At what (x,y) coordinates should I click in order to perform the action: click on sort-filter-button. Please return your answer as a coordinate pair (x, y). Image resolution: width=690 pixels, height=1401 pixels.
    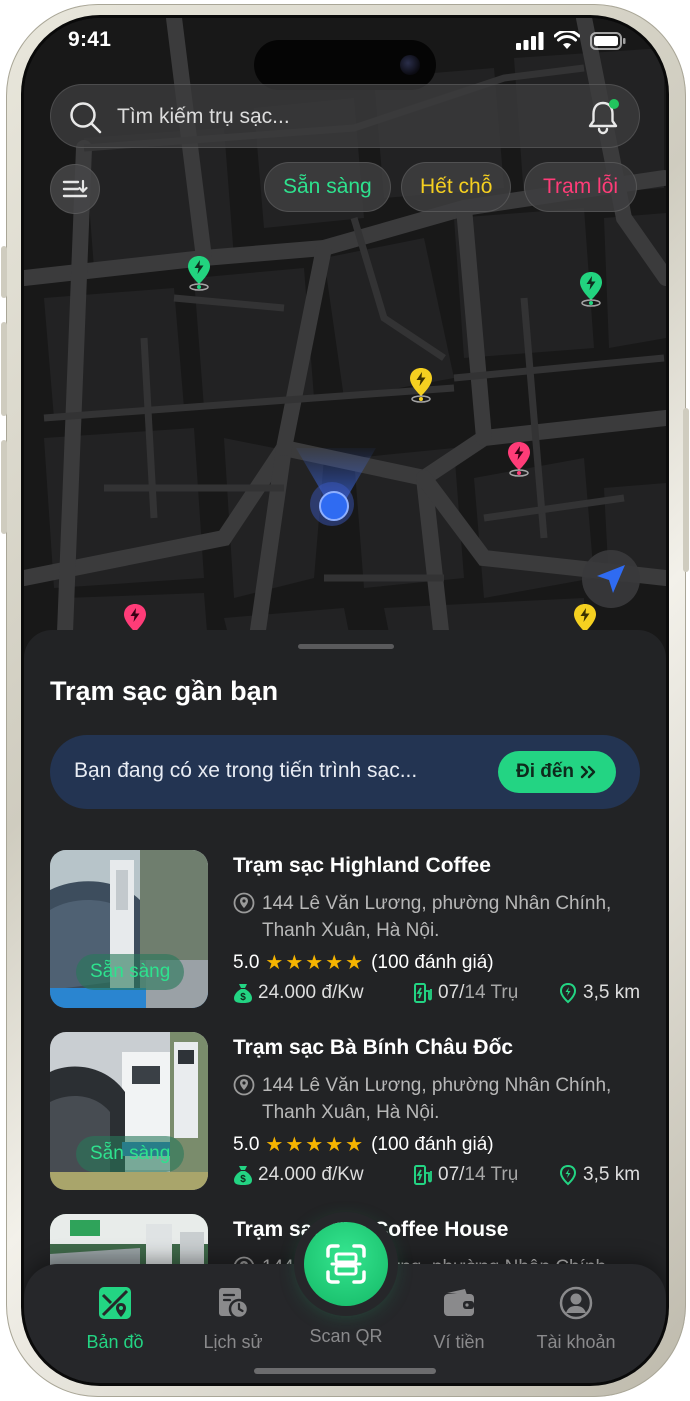
    Looking at the image, I should click on (75, 189).